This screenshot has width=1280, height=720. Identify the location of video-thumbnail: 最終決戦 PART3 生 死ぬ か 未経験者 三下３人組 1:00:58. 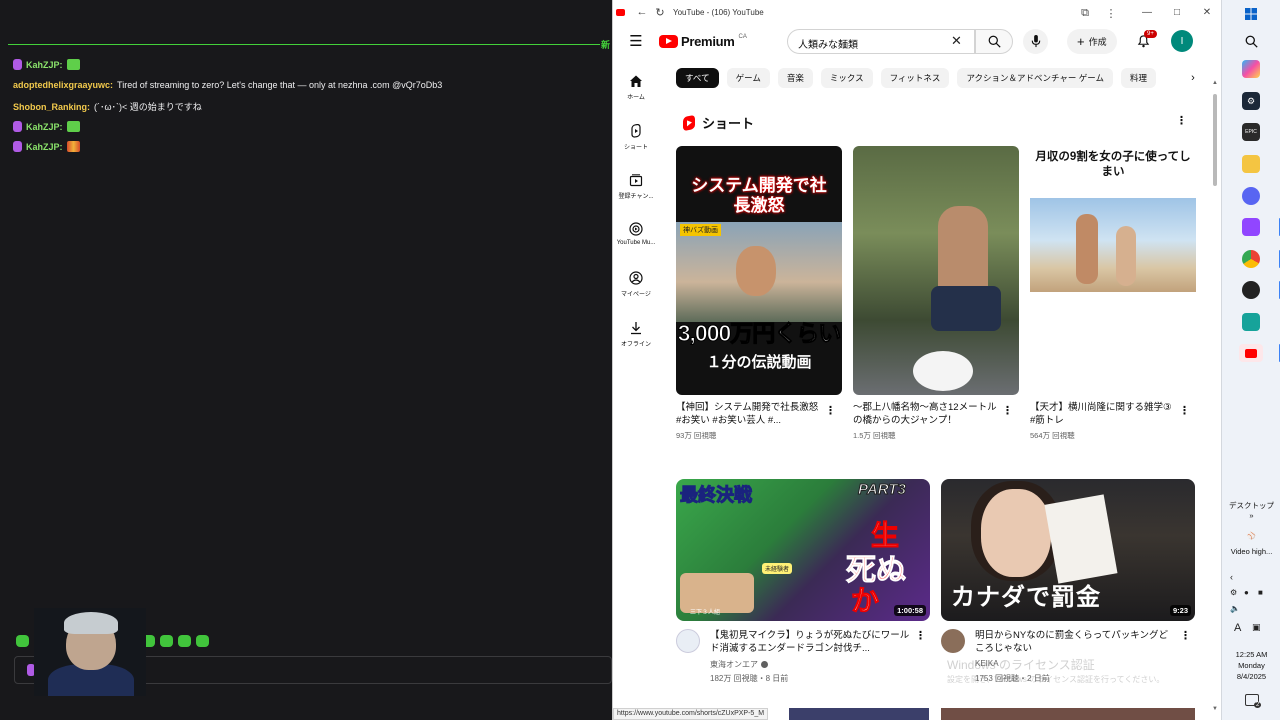
(803, 550).